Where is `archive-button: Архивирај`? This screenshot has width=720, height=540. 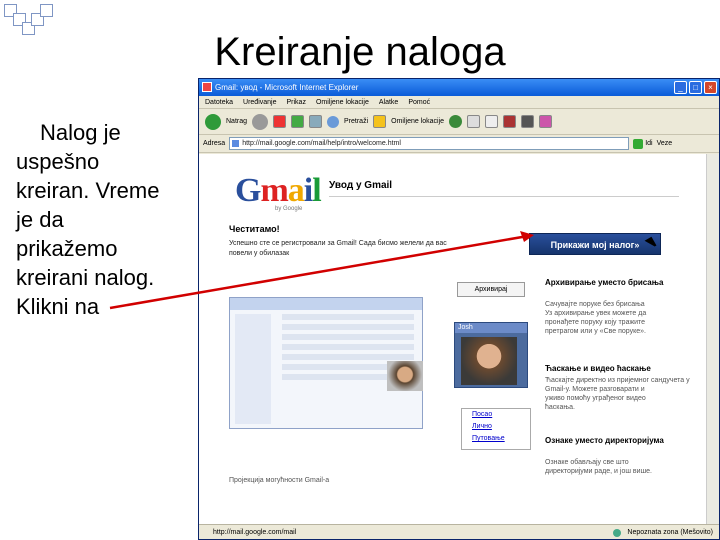 archive-button: Архивирај is located at coordinates (491, 289).